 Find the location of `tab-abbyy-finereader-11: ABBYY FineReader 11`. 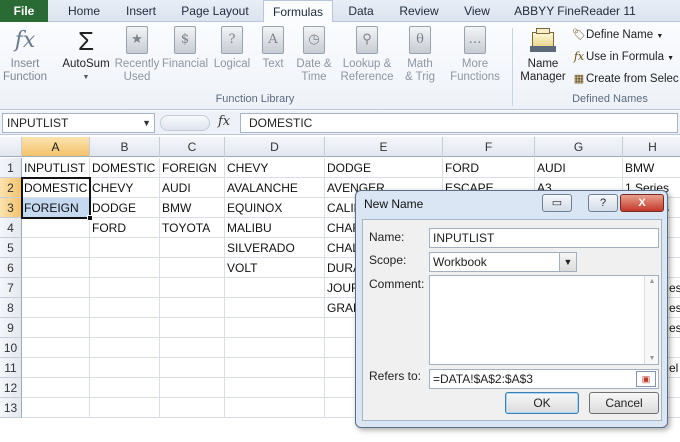

tab-abbyy-finereader-11: ABBYY FineReader 11 is located at coordinates (575, 11).